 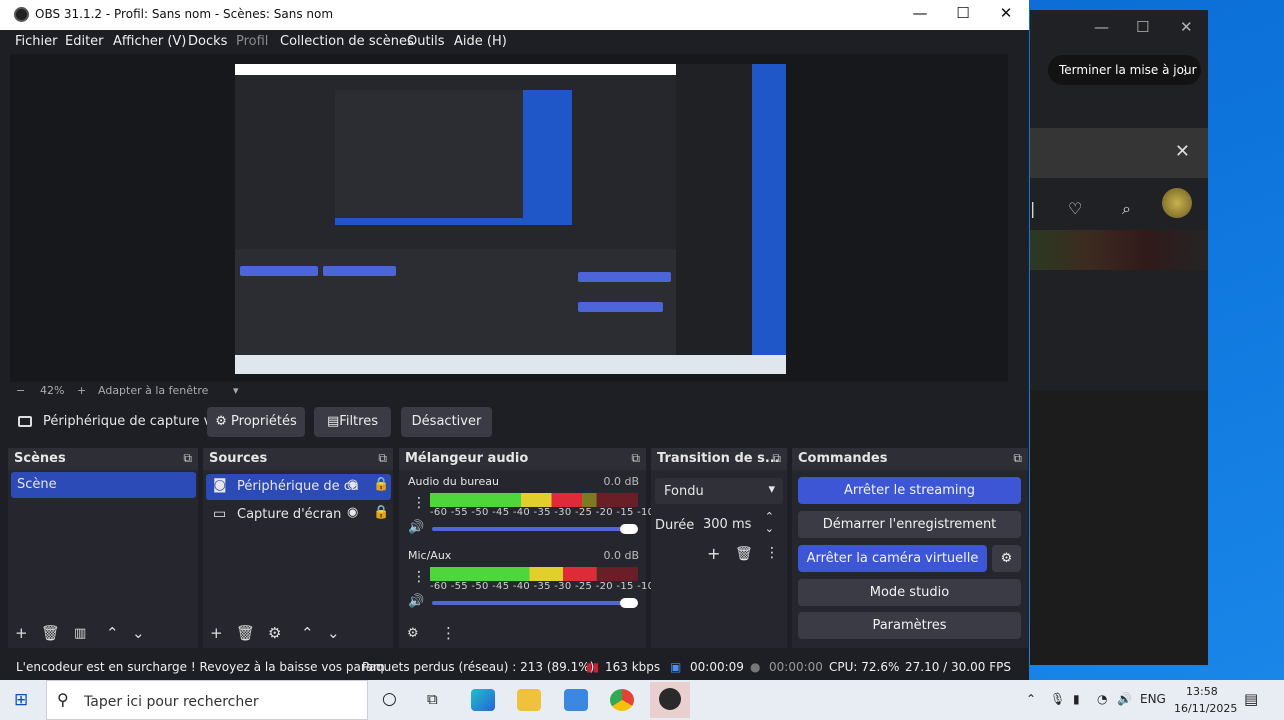 What do you see at coordinates (909, 625) in the screenshot?
I see `settings-button: Paramètres` at bounding box center [909, 625].